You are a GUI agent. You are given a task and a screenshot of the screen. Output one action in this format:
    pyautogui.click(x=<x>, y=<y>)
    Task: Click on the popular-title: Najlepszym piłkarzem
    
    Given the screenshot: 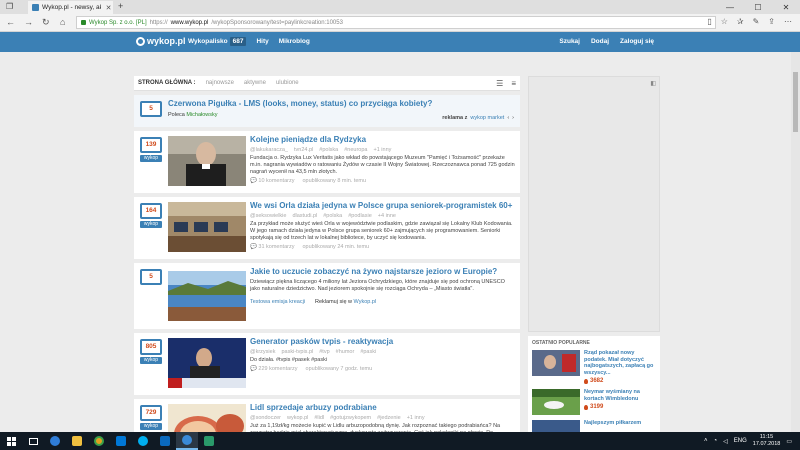 What is the action you would take?
    pyautogui.click(x=612, y=423)
    